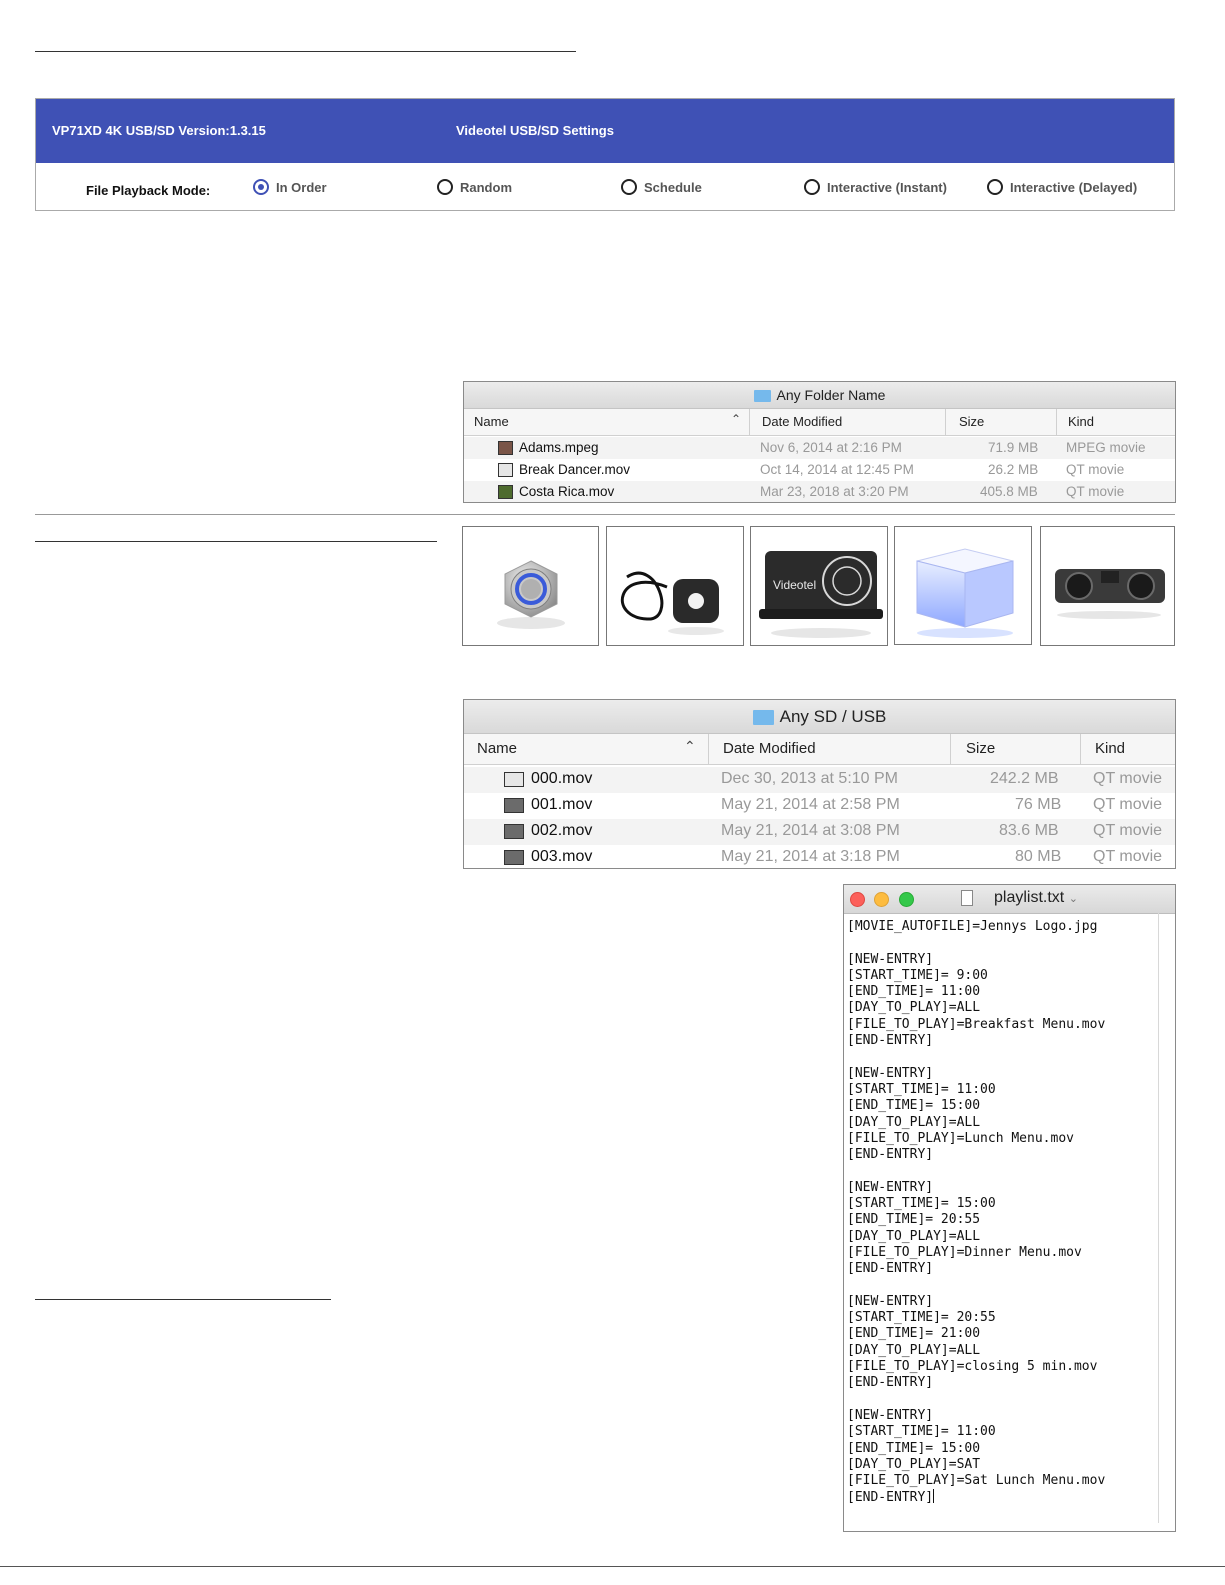 This screenshot has width=1225, height=1585. I want to click on file-date: May 21, 2014 at 3:18 PM, so click(810, 856).